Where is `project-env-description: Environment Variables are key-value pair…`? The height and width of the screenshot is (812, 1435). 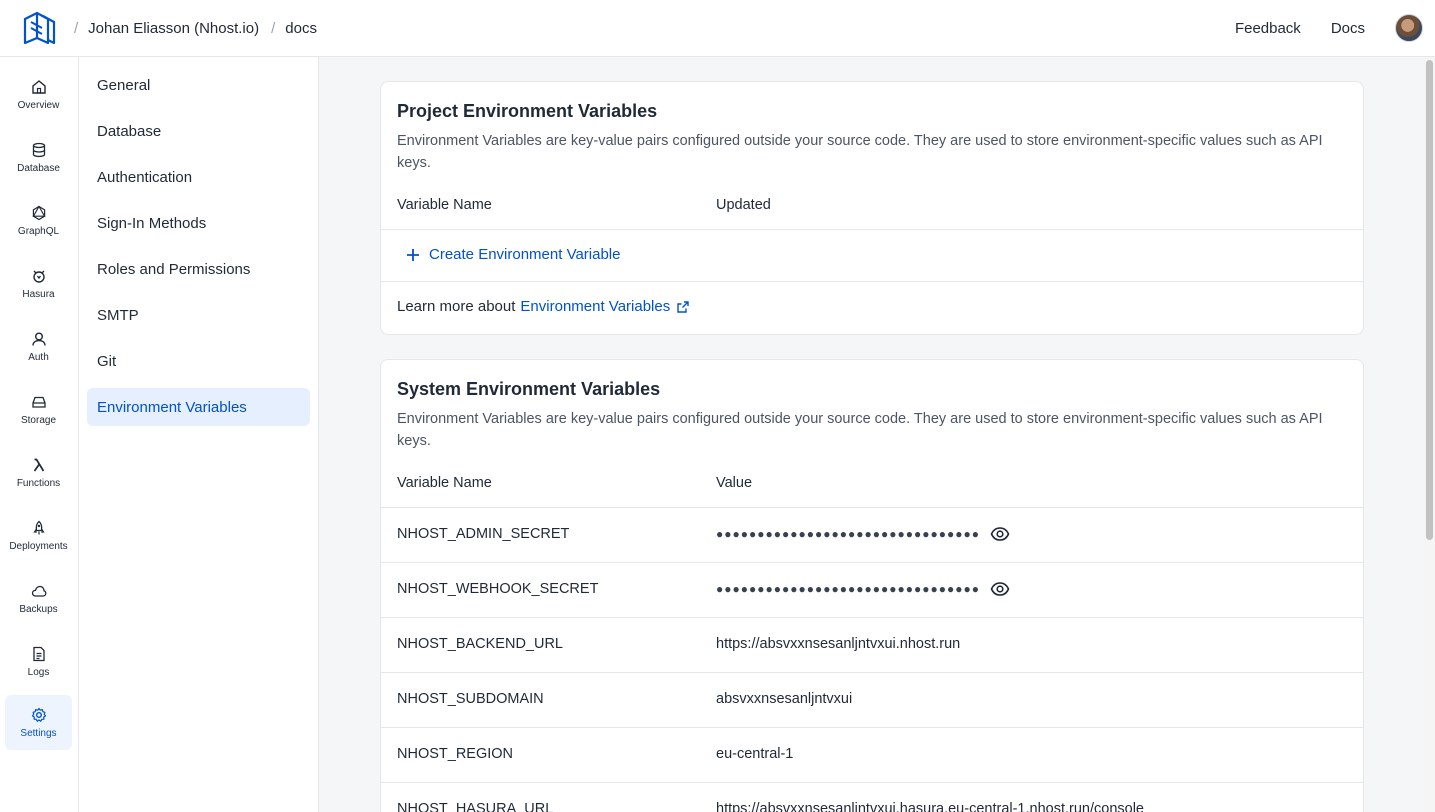 project-env-description: Environment Variables are key-value pair… is located at coordinates (860, 152).